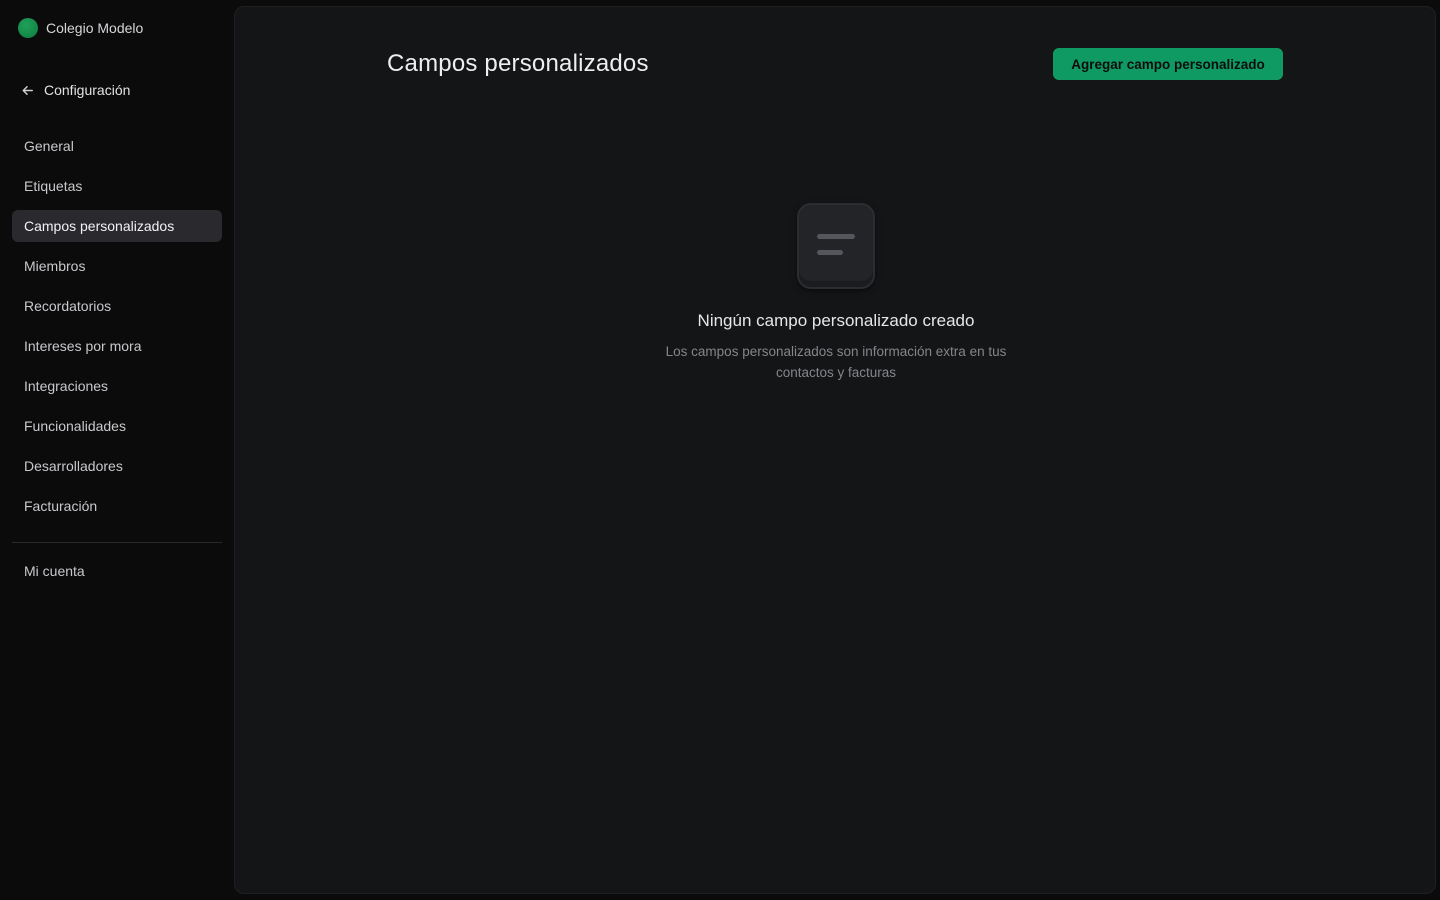 The height and width of the screenshot is (900, 1440). I want to click on org-switcher: Colegio Modelo, so click(80, 28).